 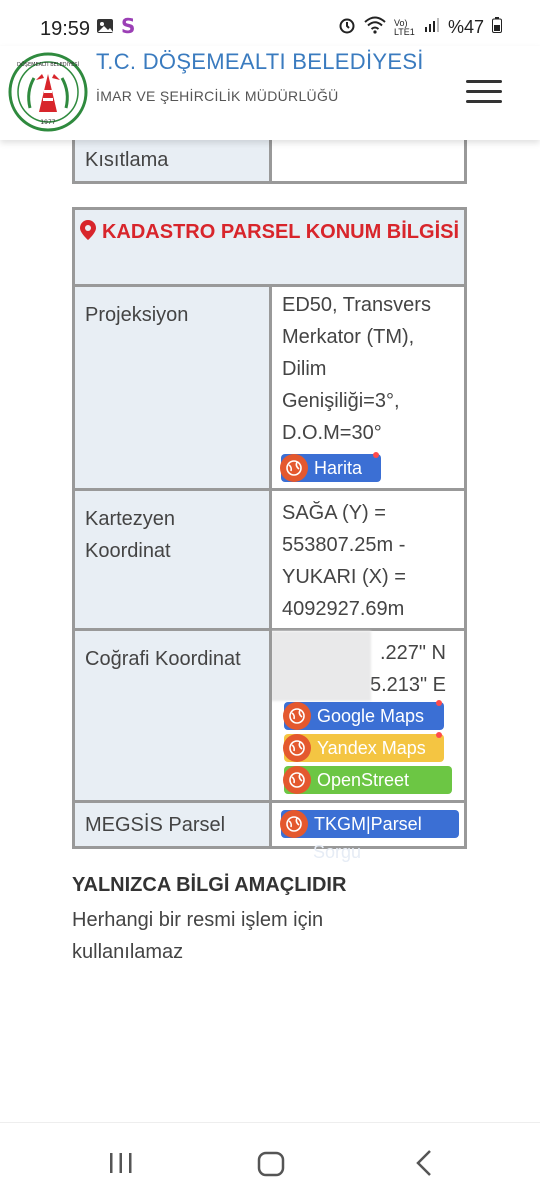 What do you see at coordinates (137, 315) in the screenshot?
I see `projection-label-text: Projeksiyon` at bounding box center [137, 315].